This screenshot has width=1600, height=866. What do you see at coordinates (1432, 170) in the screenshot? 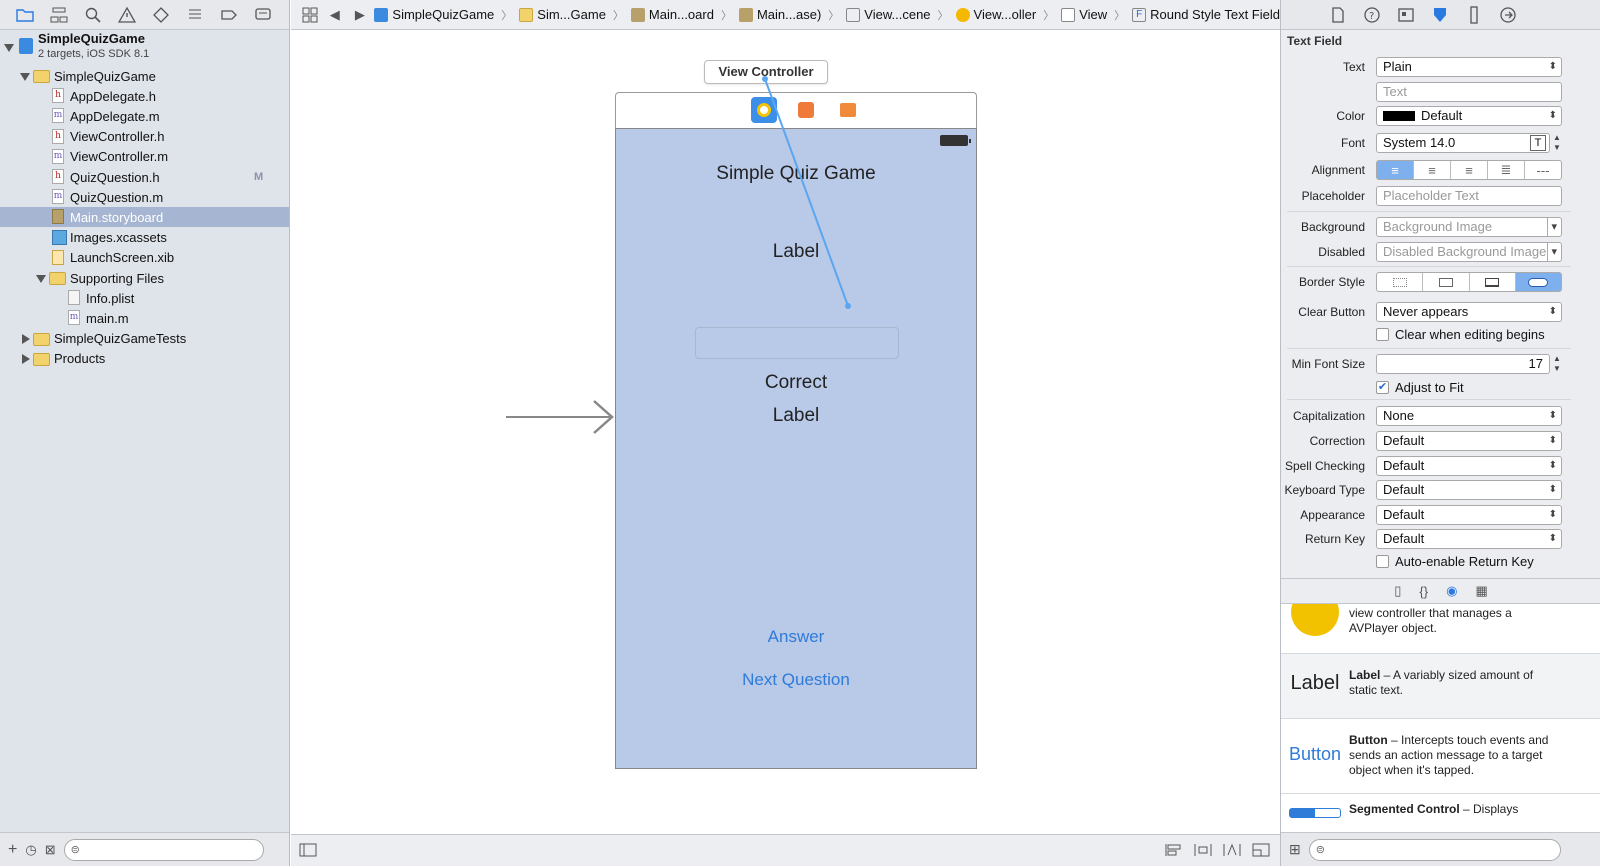
I see `align-center-icon: ≡` at bounding box center [1432, 170].